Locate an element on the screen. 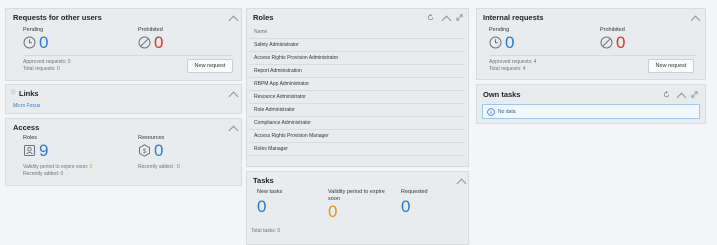 This screenshot has height=245, width=717. resources-icon: $ is located at coordinates (144, 150).